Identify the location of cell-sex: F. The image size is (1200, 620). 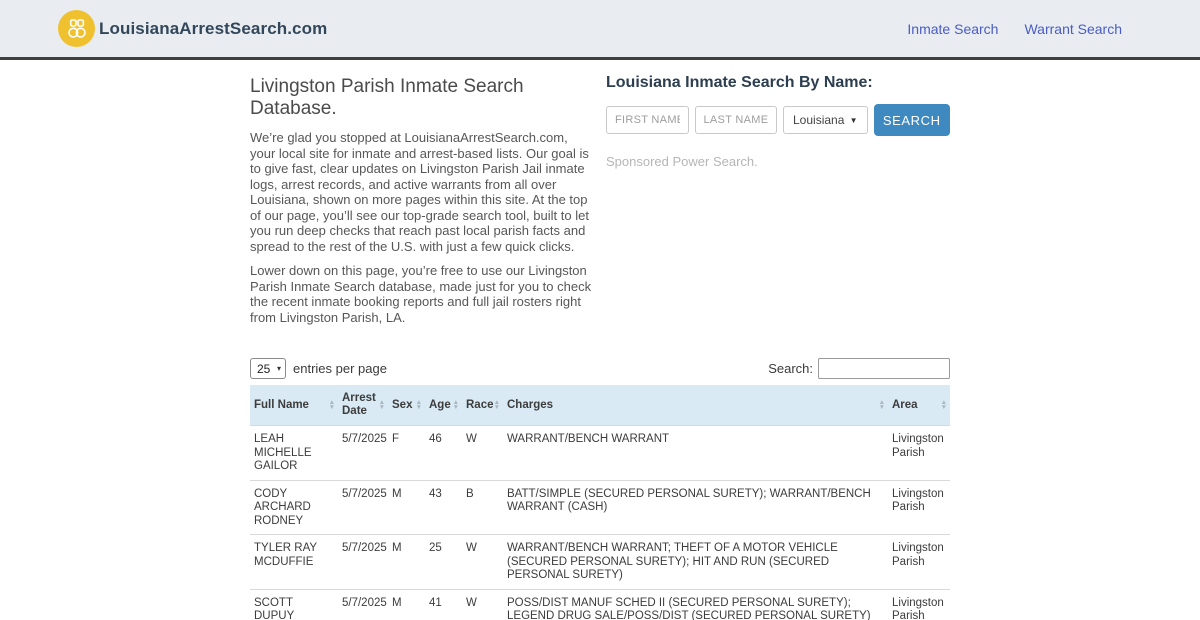
(406, 452).